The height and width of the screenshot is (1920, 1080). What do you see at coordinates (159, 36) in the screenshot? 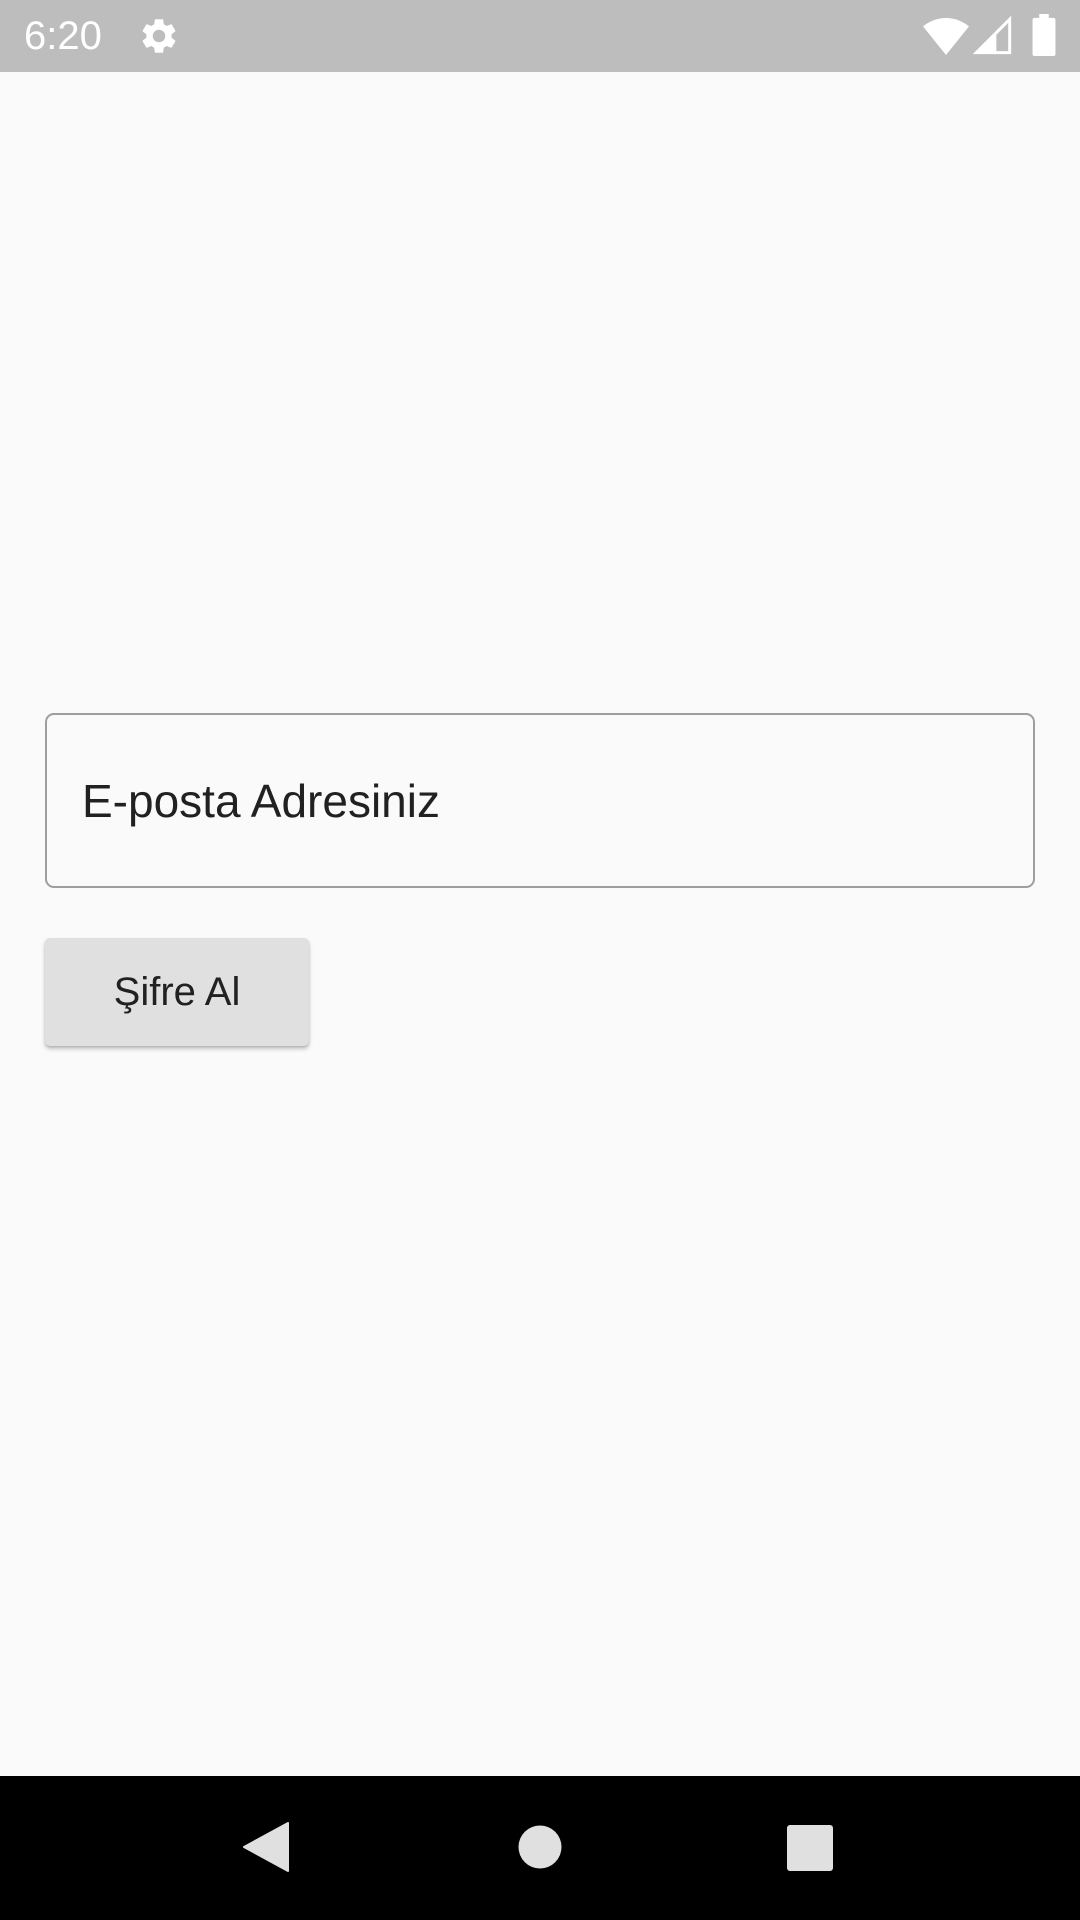
I see `gear-icon` at bounding box center [159, 36].